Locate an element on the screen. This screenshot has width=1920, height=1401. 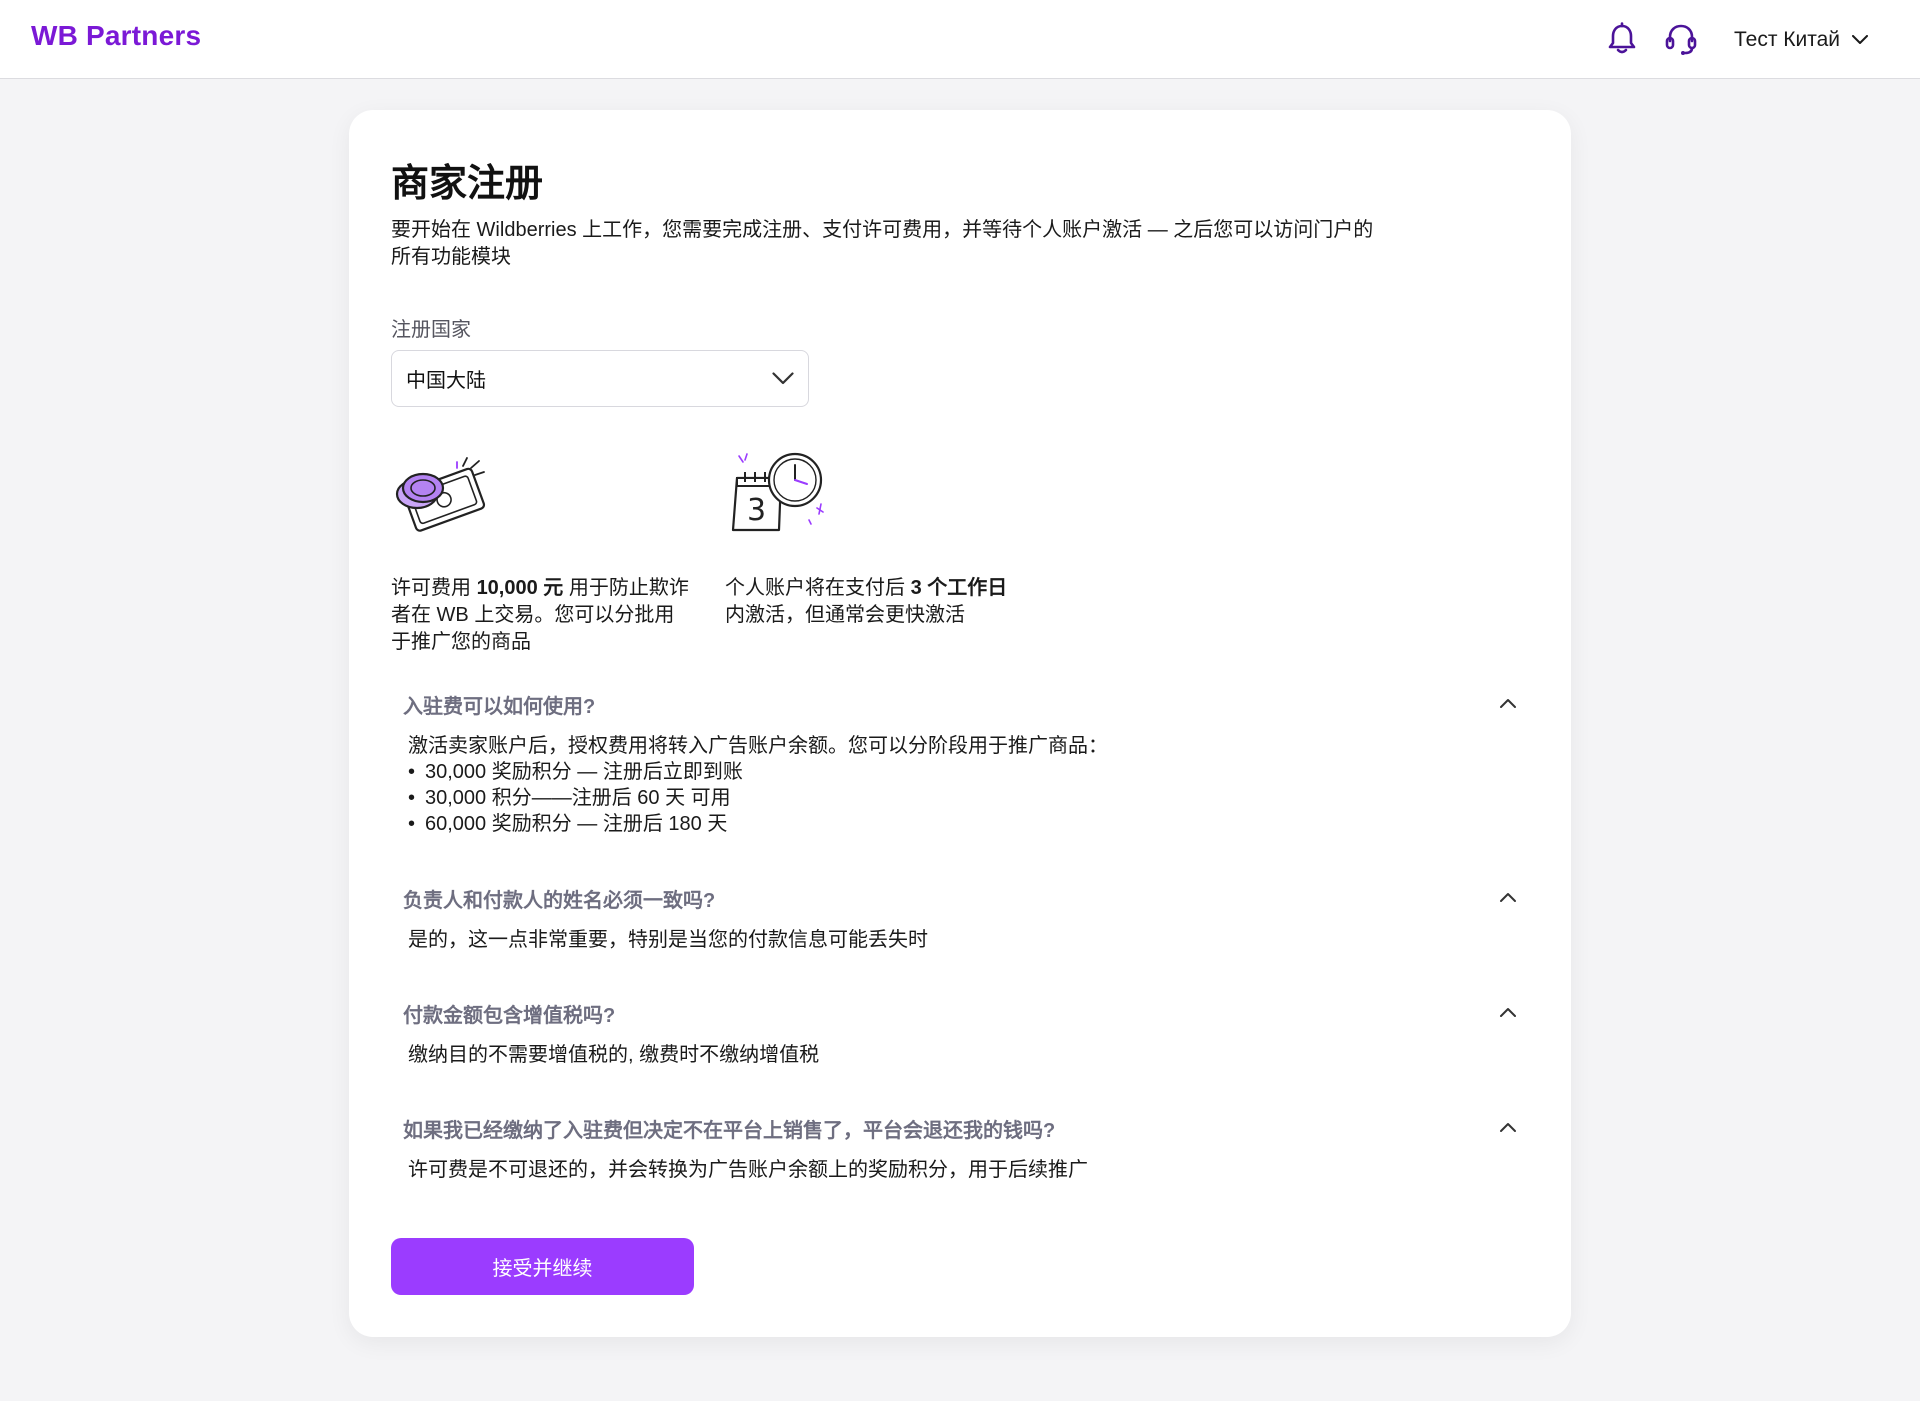
faq-question: 入驻费可以如何使用? is located at coordinates (960, 704).